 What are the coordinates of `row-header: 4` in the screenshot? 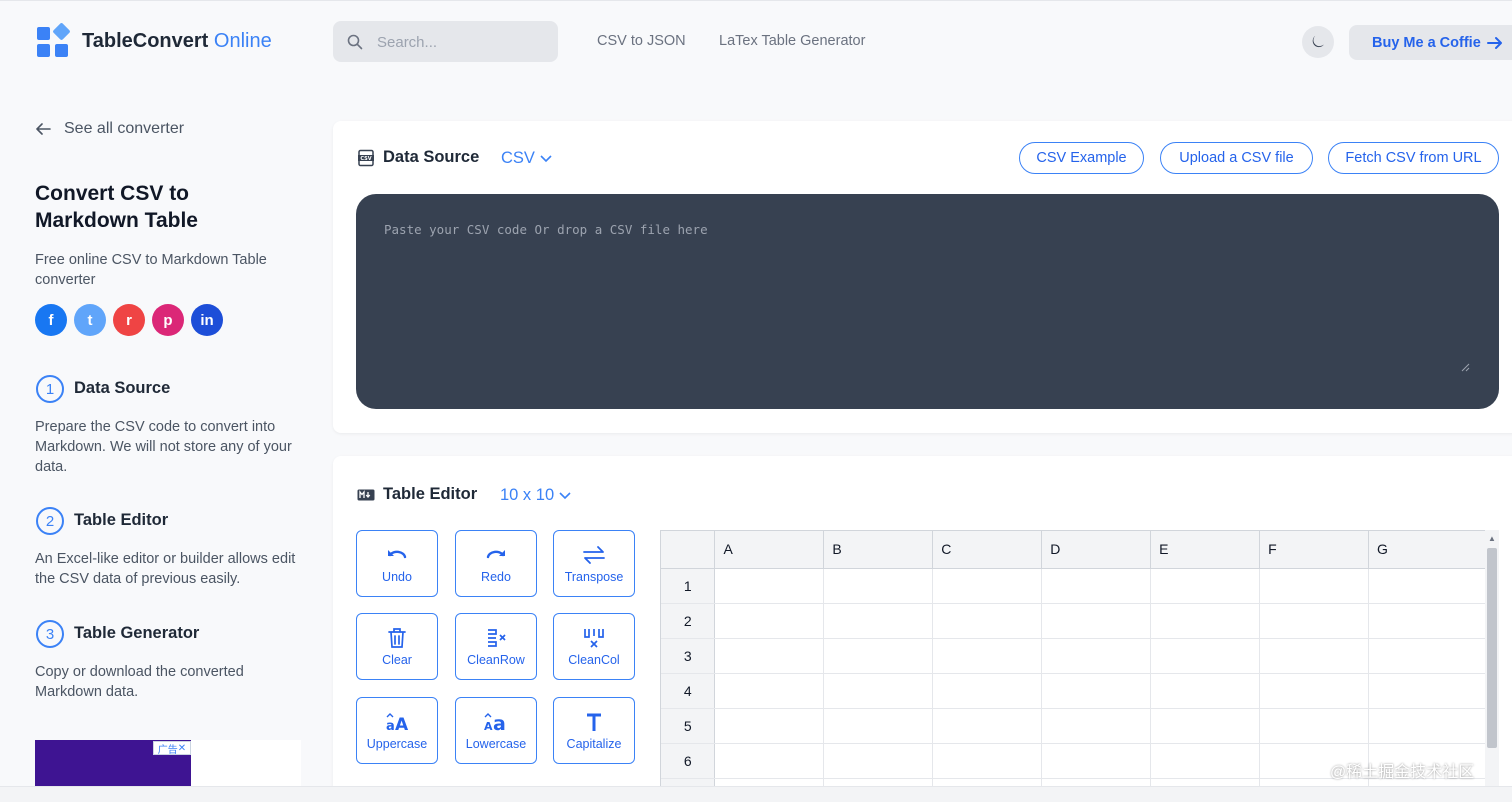 It's located at (688, 691).